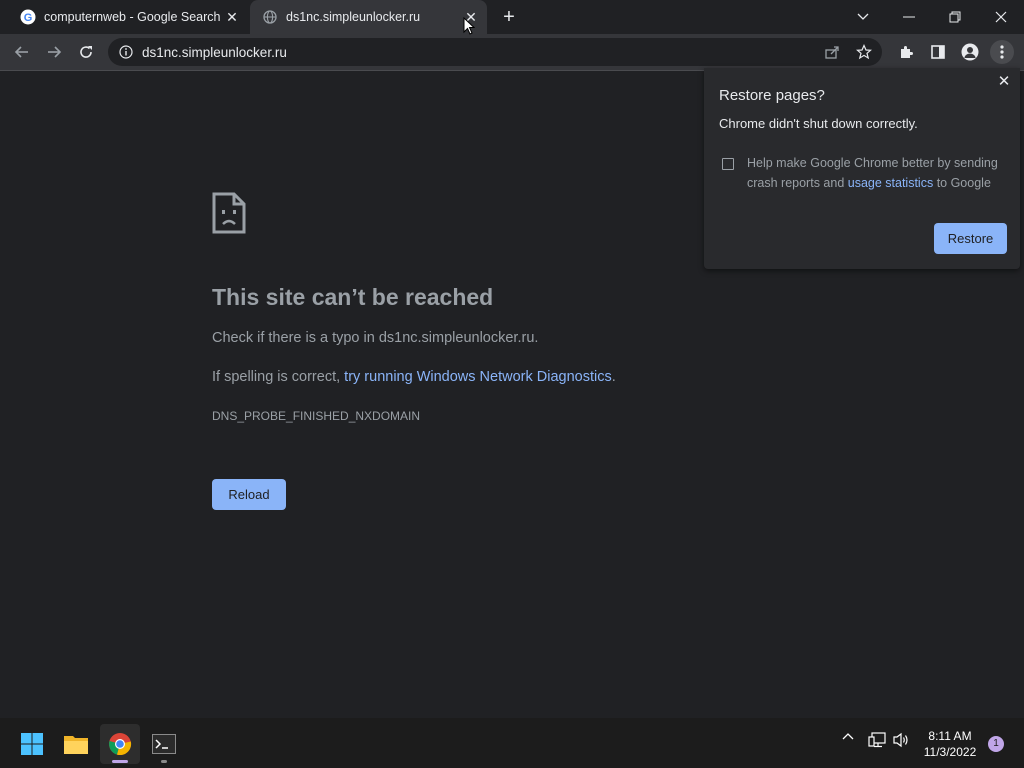  Describe the element at coordinates (120, 744) in the screenshot. I see `chrome-taskbar-icon` at that location.